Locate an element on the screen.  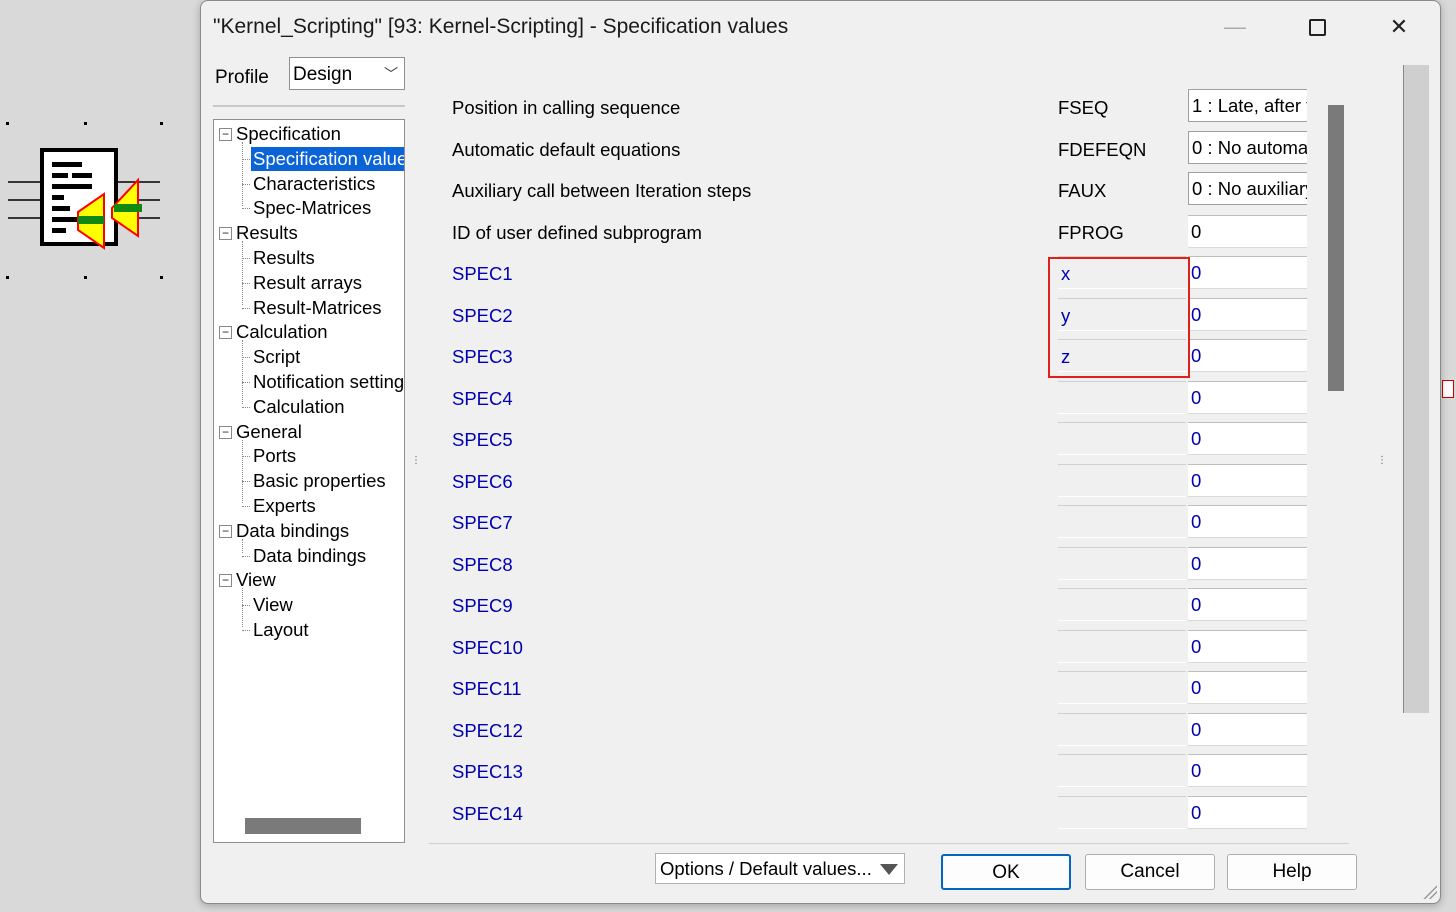
spec-row: SPEC9 0 is located at coordinates (867, 605).